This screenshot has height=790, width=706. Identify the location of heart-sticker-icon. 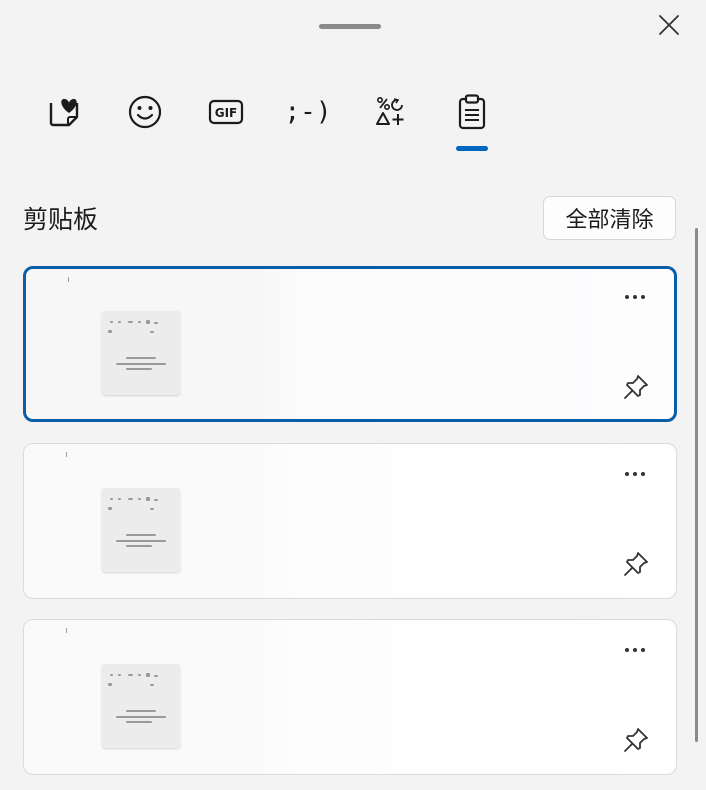
(64, 112).